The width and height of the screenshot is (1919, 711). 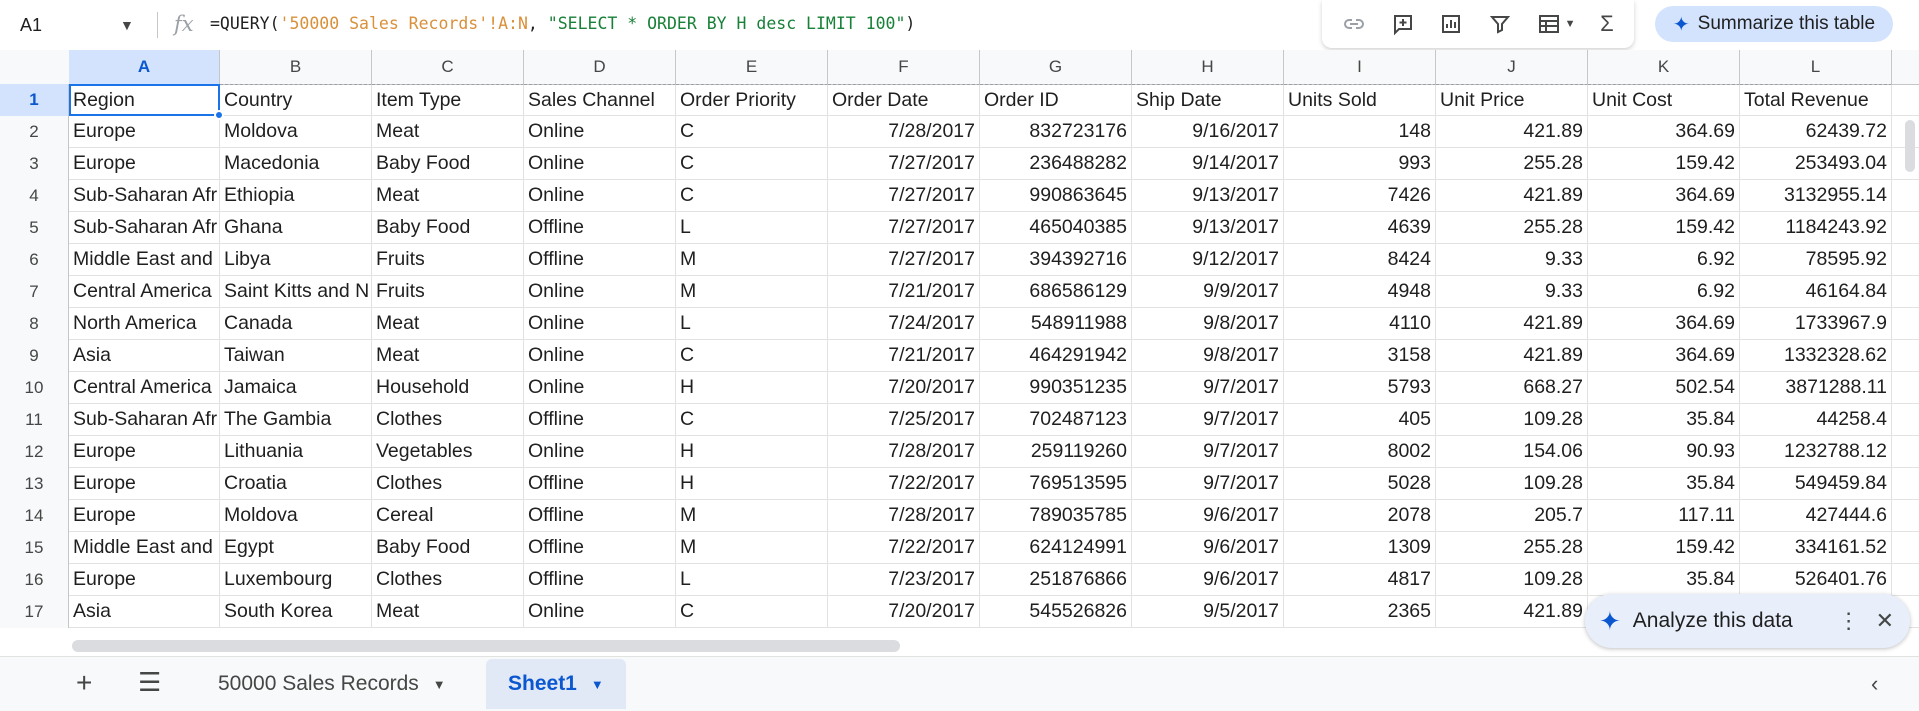 What do you see at coordinates (144, 515) in the screenshot?
I see `cell-a14: Europe` at bounding box center [144, 515].